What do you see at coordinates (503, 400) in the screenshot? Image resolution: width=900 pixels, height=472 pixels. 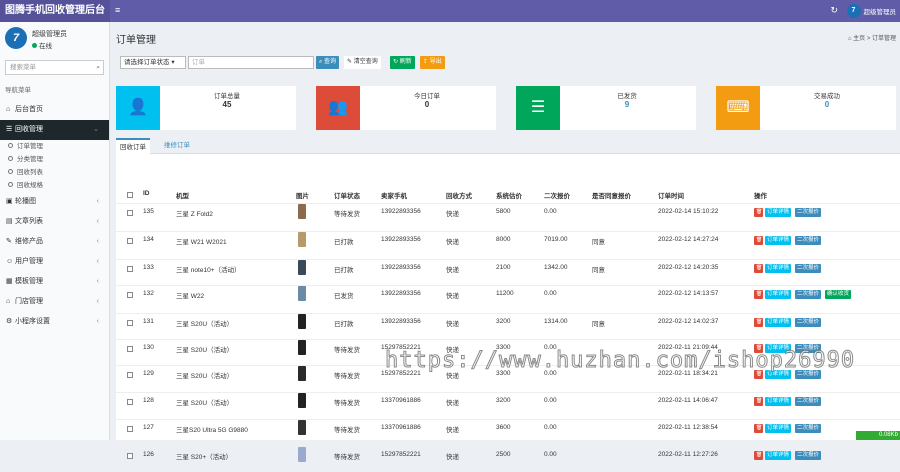 I see `cell-est: 3200` at bounding box center [503, 400].